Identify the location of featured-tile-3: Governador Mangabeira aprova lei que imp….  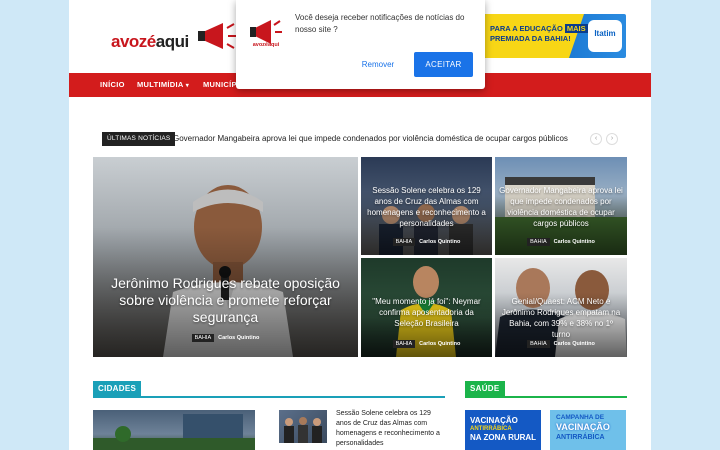
(561, 206).